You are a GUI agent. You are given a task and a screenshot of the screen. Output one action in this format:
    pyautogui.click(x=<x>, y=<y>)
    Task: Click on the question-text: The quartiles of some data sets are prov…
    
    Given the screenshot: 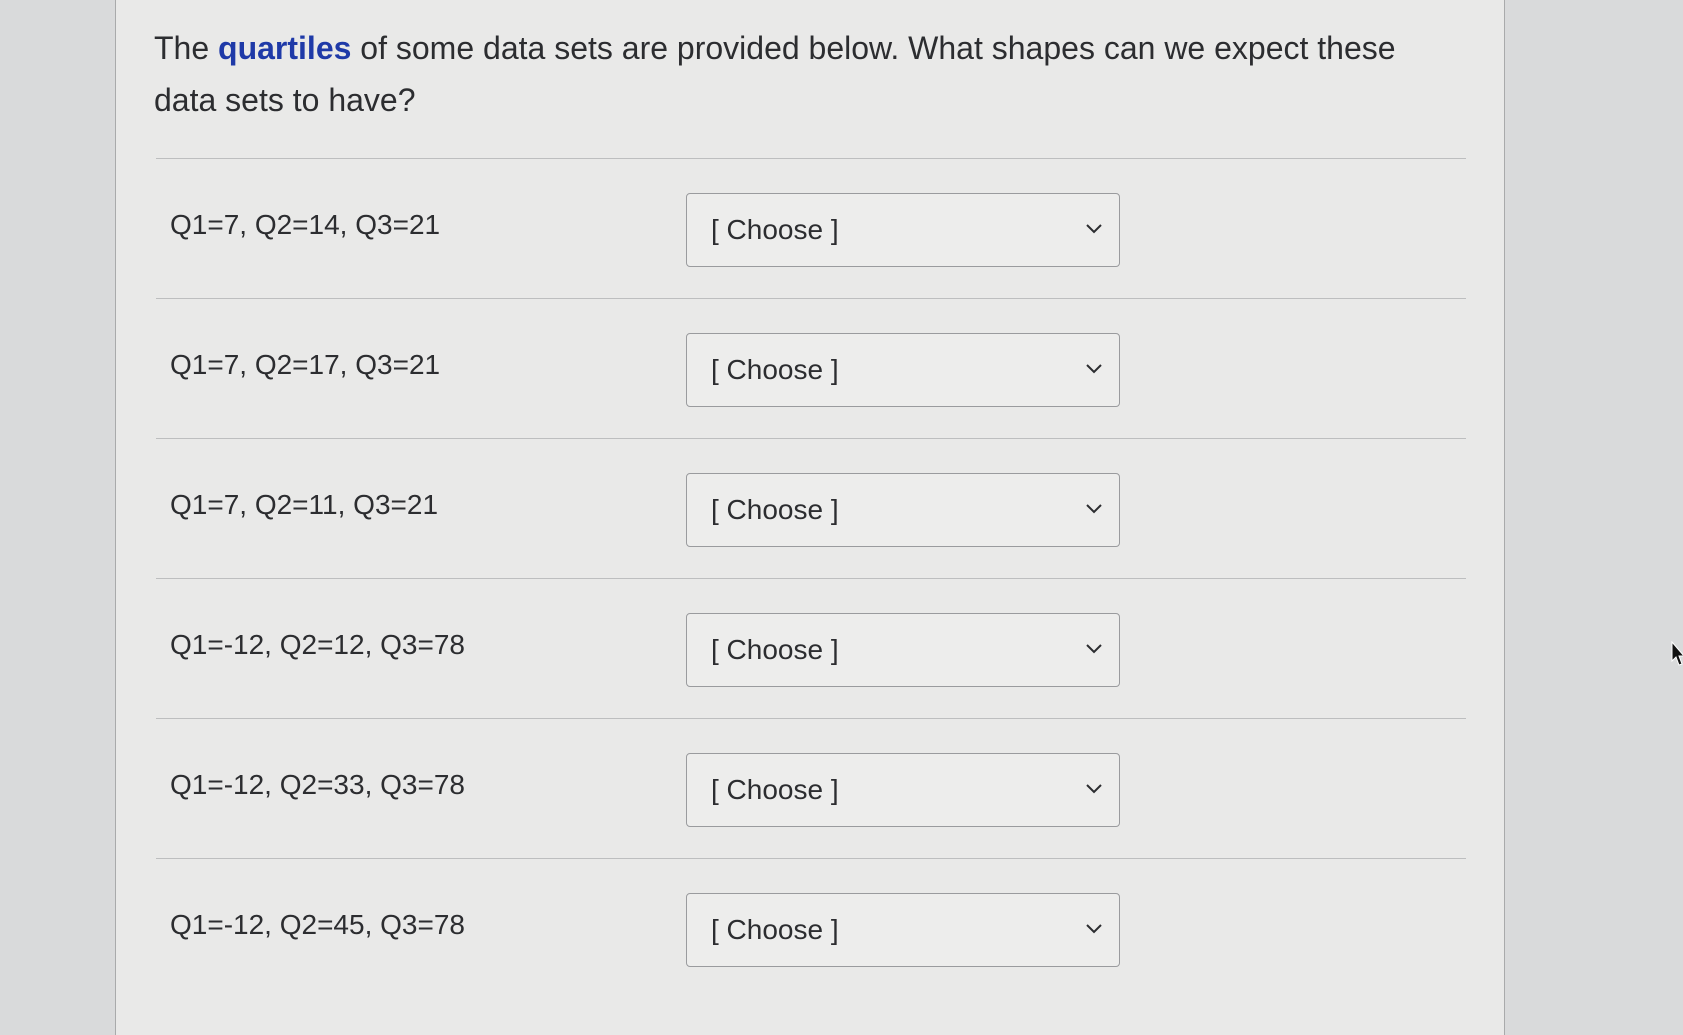 What is the action you would take?
    pyautogui.click(x=794, y=74)
    